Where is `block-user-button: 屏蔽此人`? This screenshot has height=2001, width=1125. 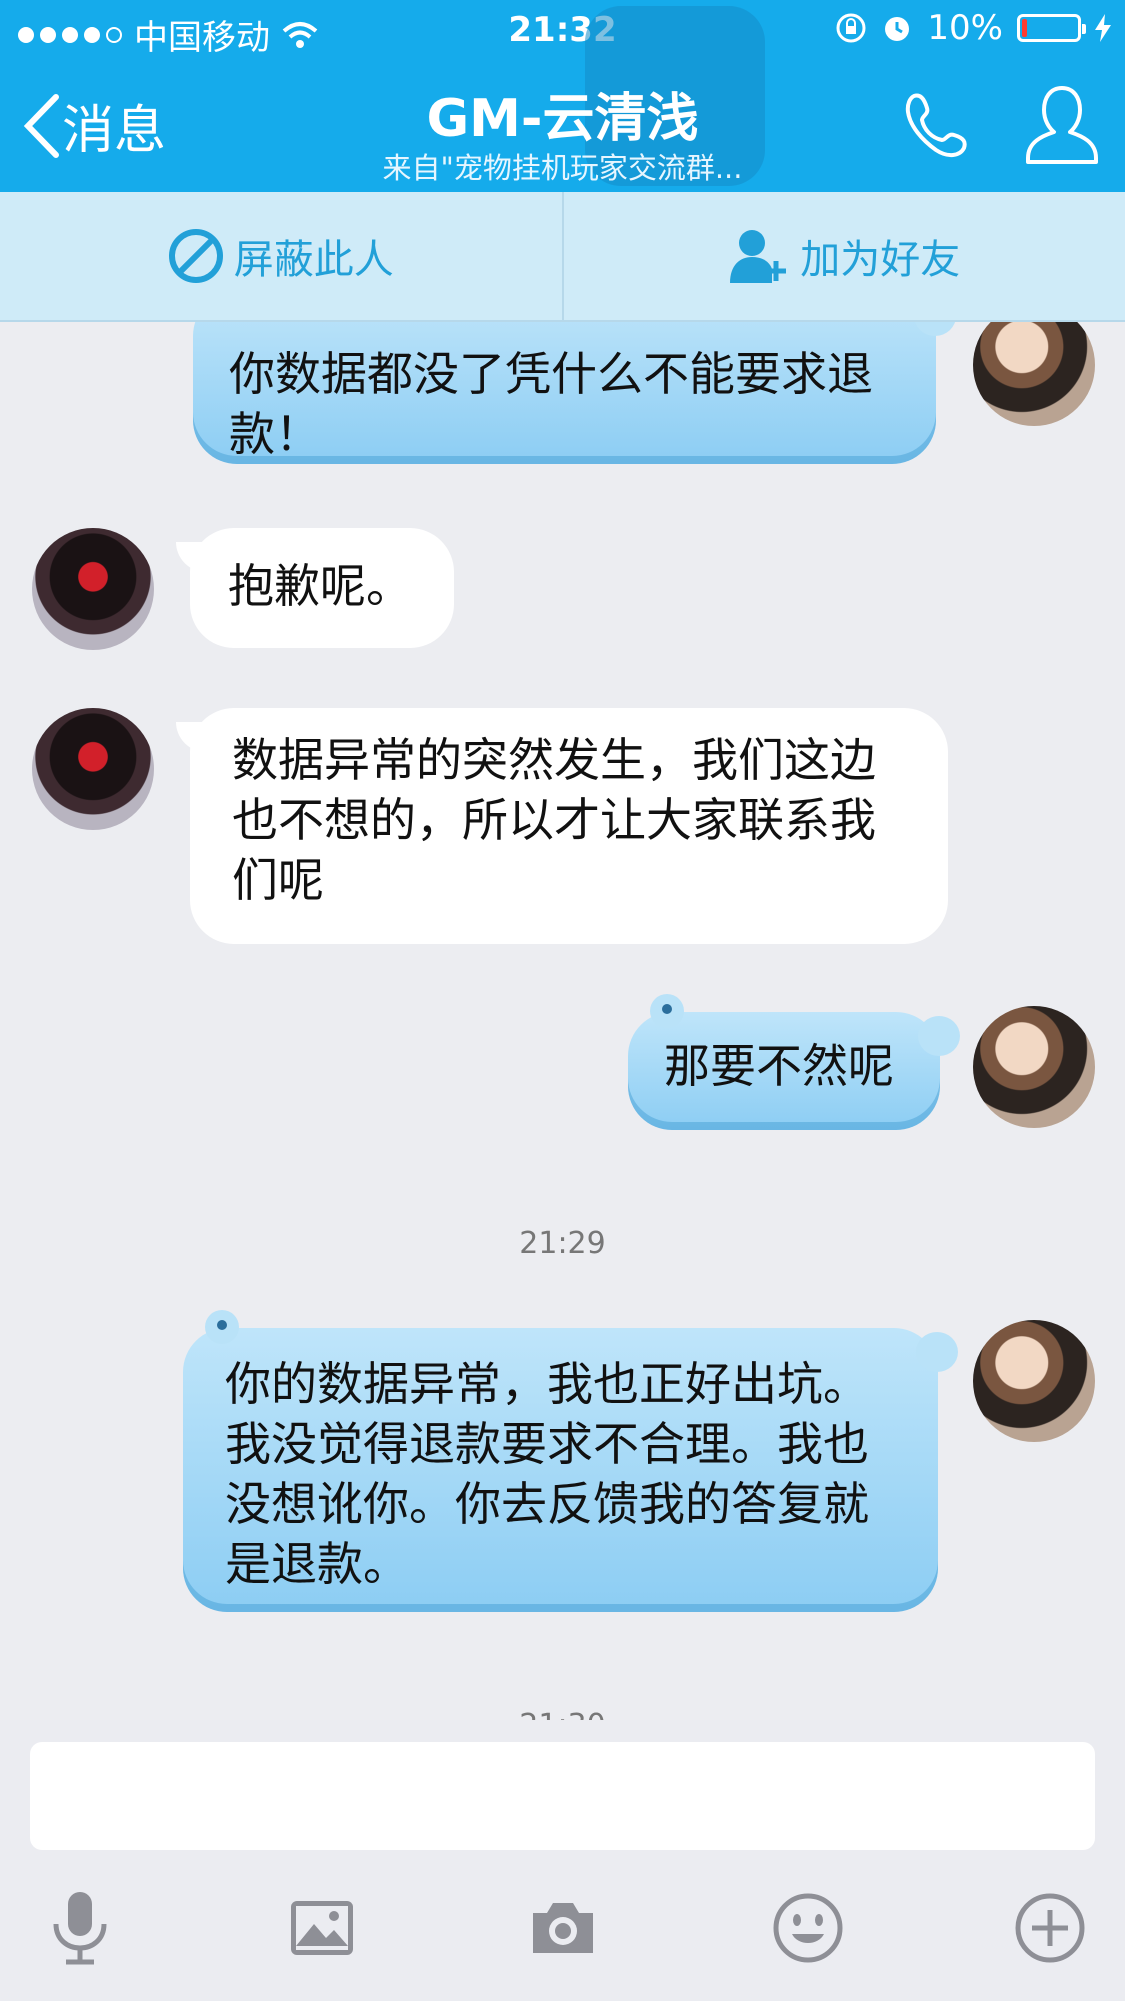
block-user-button: 屏蔽此人 is located at coordinates (282, 256).